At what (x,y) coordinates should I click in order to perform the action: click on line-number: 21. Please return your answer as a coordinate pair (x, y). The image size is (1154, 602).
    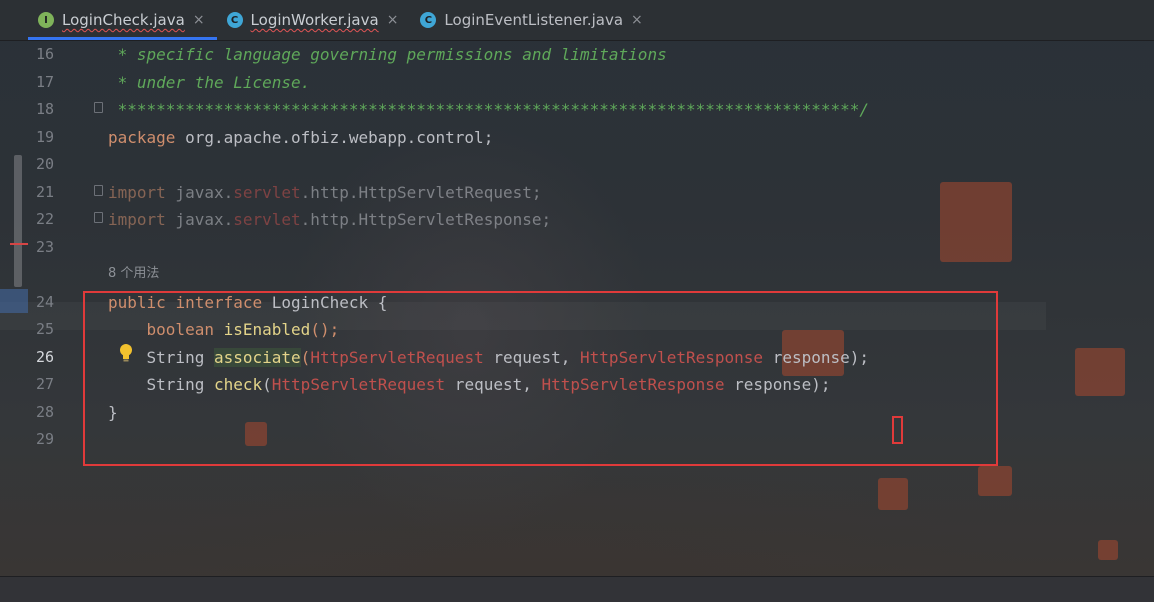
    Looking at the image, I should click on (44, 191).